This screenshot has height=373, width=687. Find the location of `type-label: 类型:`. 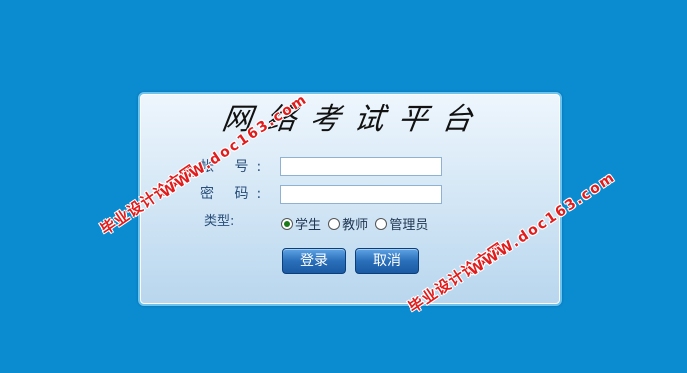

type-label: 类型: is located at coordinates (219, 221).